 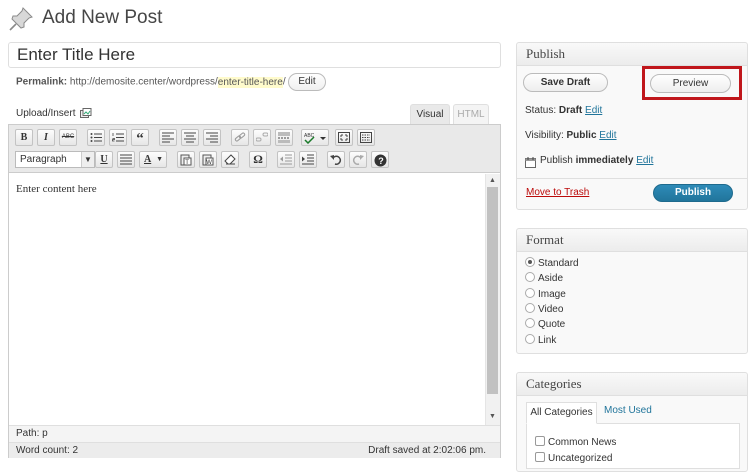 What do you see at coordinates (118, 137) in the screenshot?
I see `numbered-list-icon` at bounding box center [118, 137].